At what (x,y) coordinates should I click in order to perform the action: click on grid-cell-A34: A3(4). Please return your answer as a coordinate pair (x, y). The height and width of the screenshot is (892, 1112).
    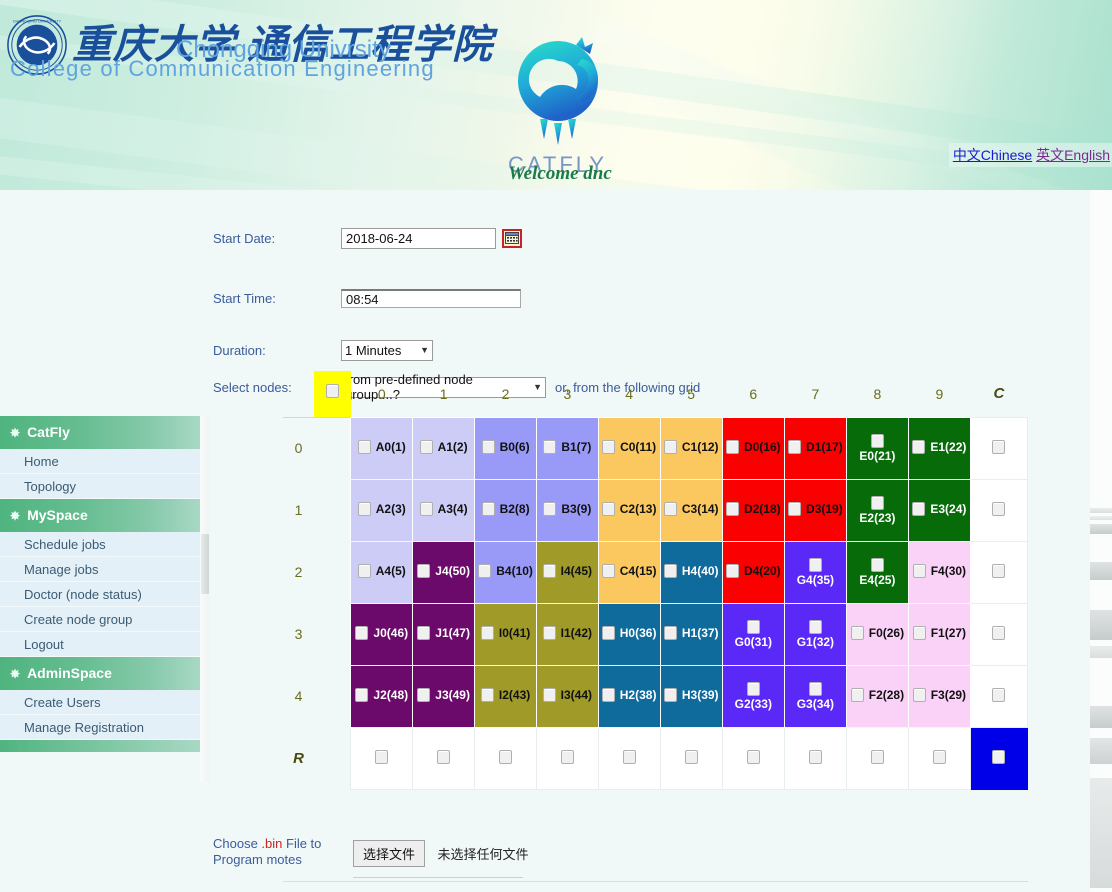
    Looking at the image, I should click on (444, 510).